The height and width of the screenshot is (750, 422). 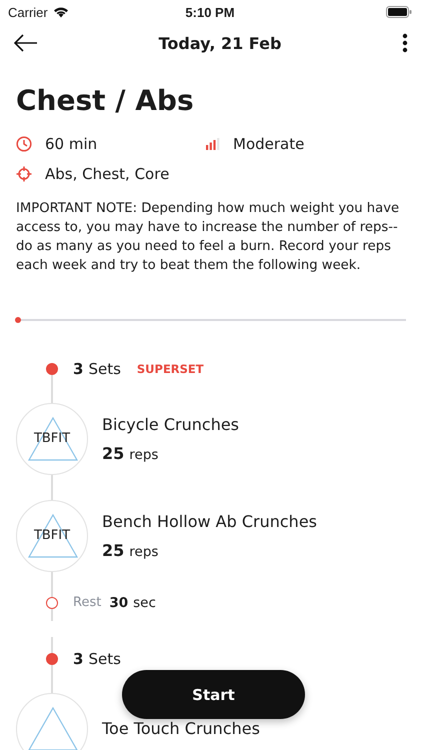 What do you see at coordinates (170, 369) in the screenshot?
I see `superset-tag: SUPERSET` at bounding box center [170, 369].